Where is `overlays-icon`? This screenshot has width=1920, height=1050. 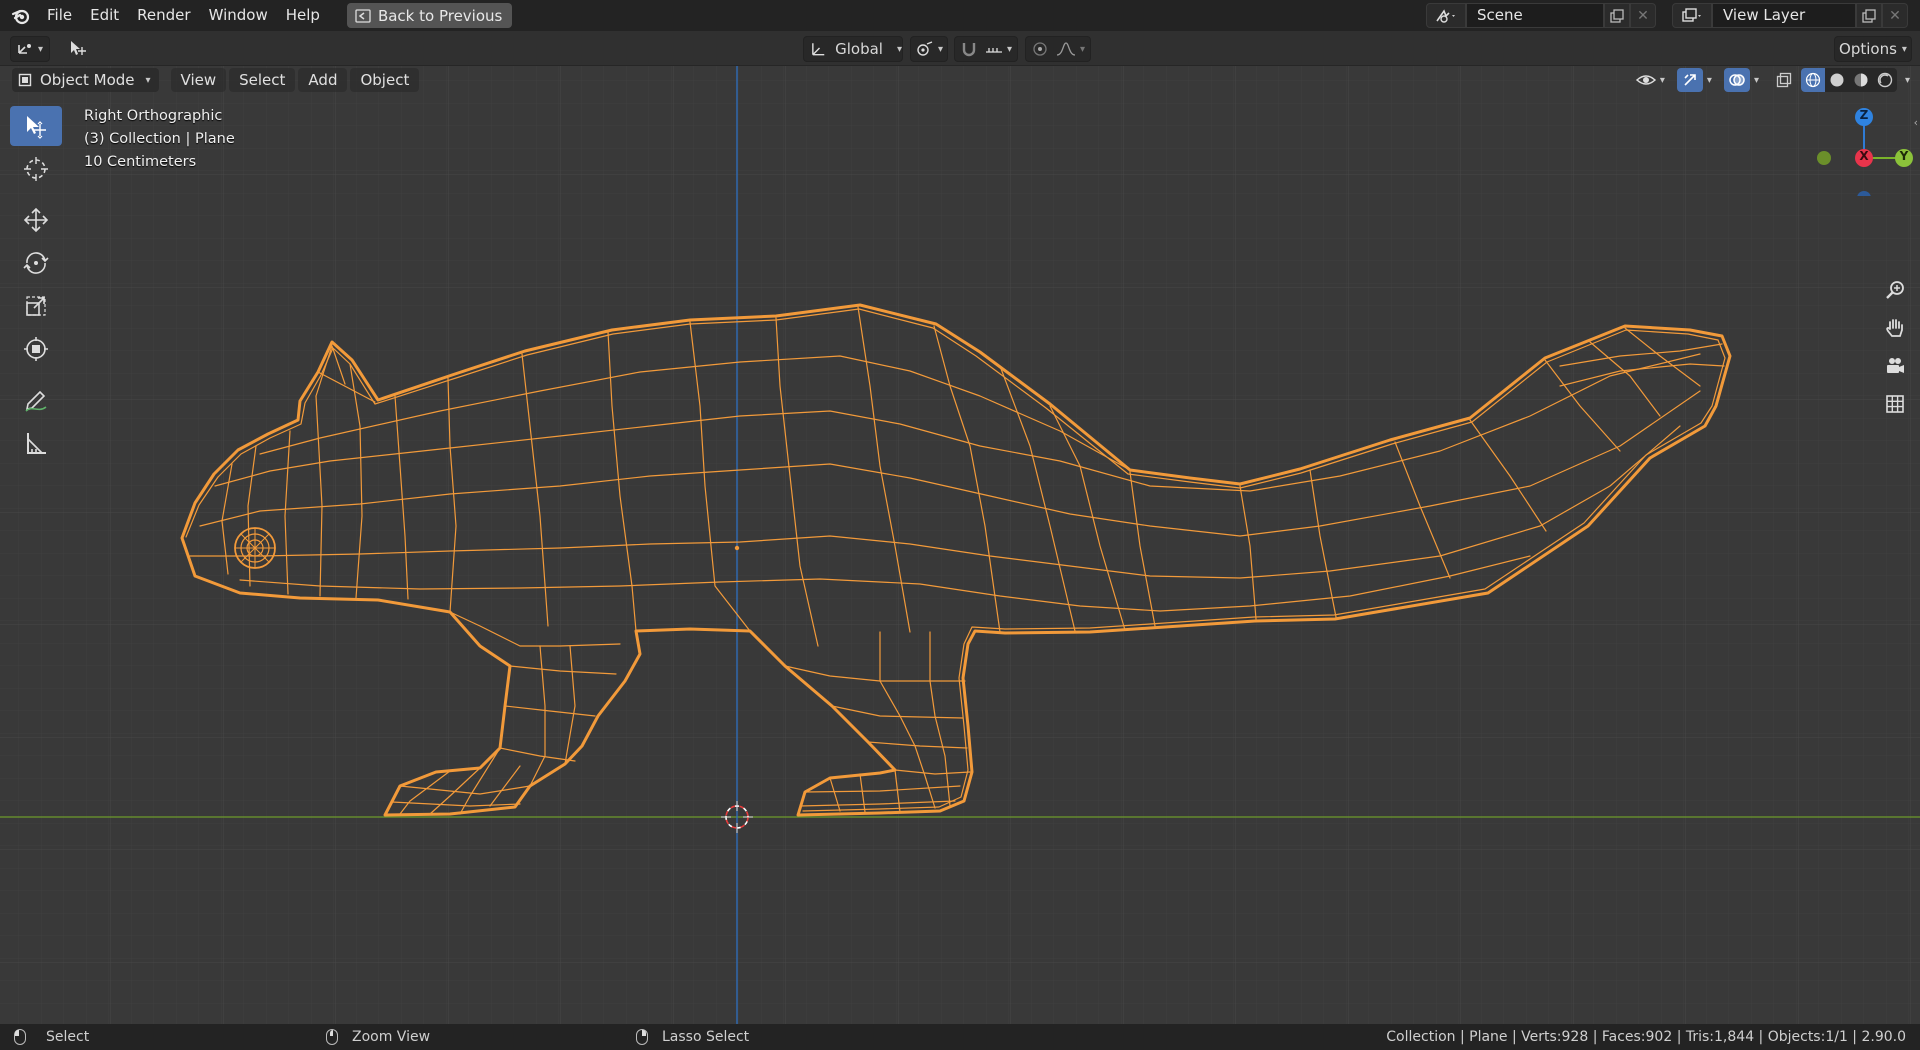 overlays-icon is located at coordinates (1736, 80).